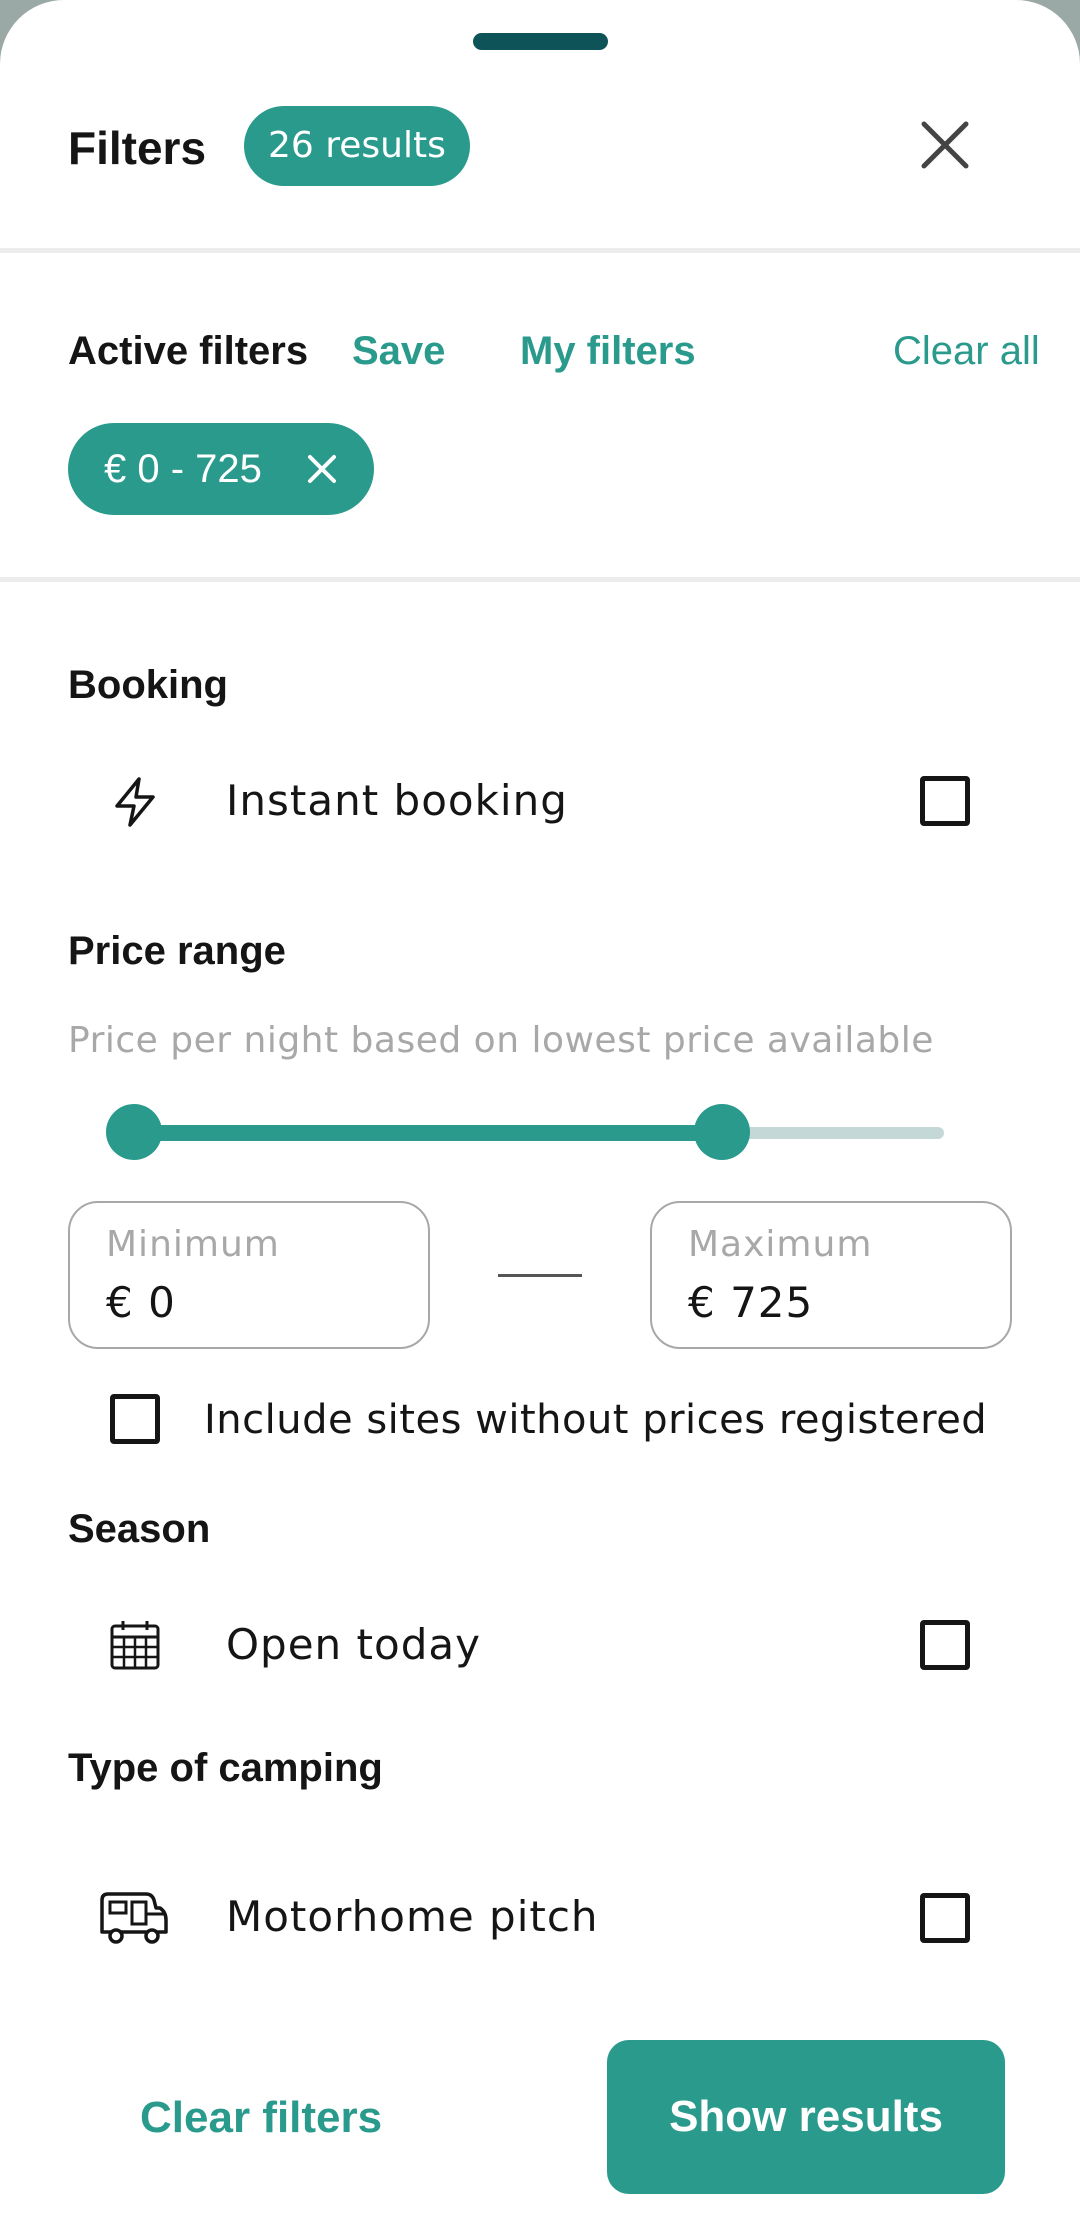 This screenshot has height=2217, width=1080. Describe the element at coordinates (806, 2117) in the screenshot. I see `show-results-button: Show results` at that location.